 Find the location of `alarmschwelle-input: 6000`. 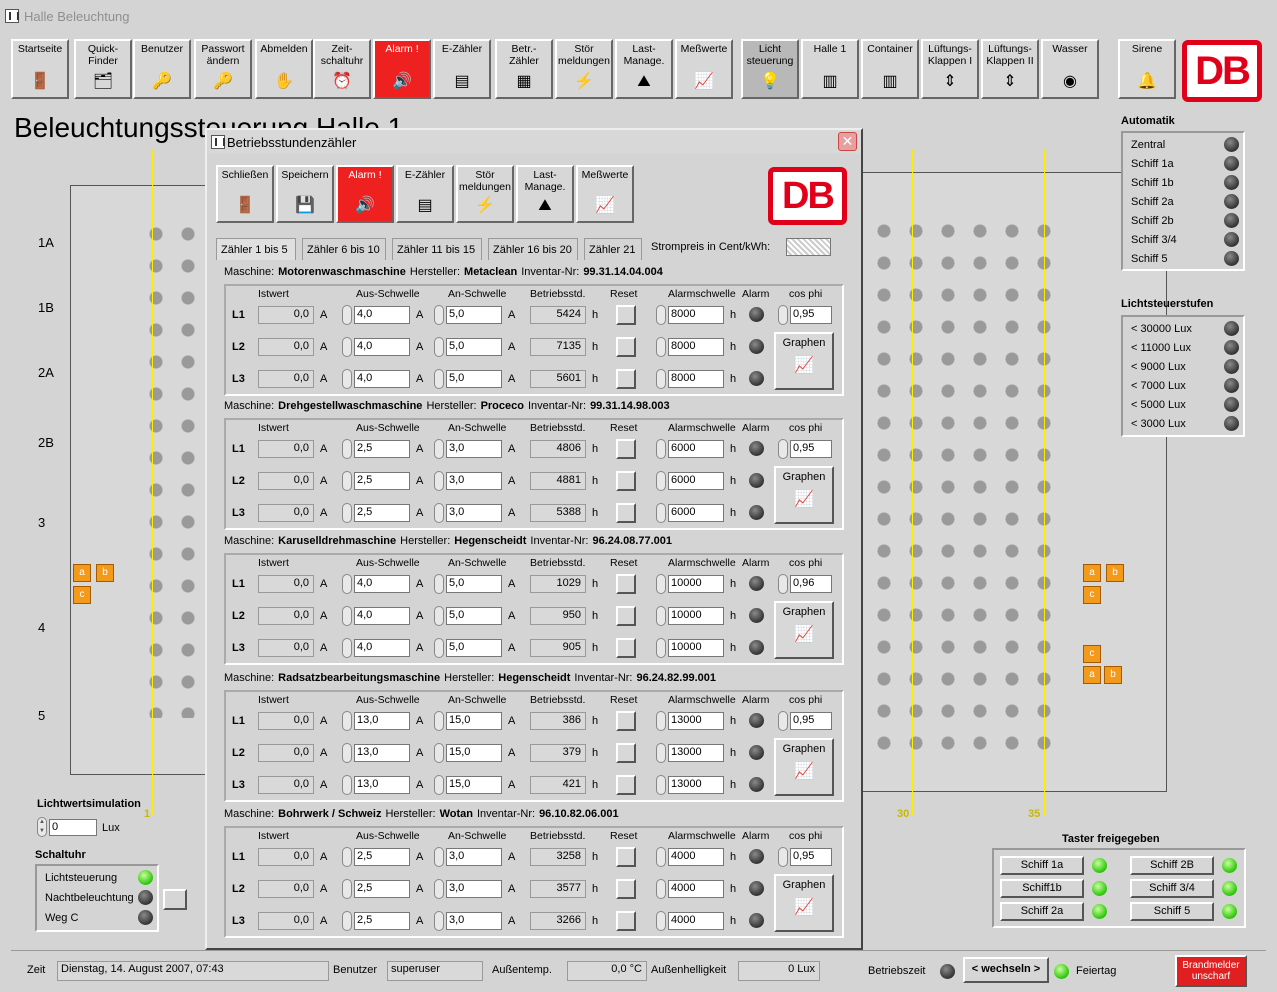

alarmschwelle-input: 6000 is located at coordinates (696, 481).